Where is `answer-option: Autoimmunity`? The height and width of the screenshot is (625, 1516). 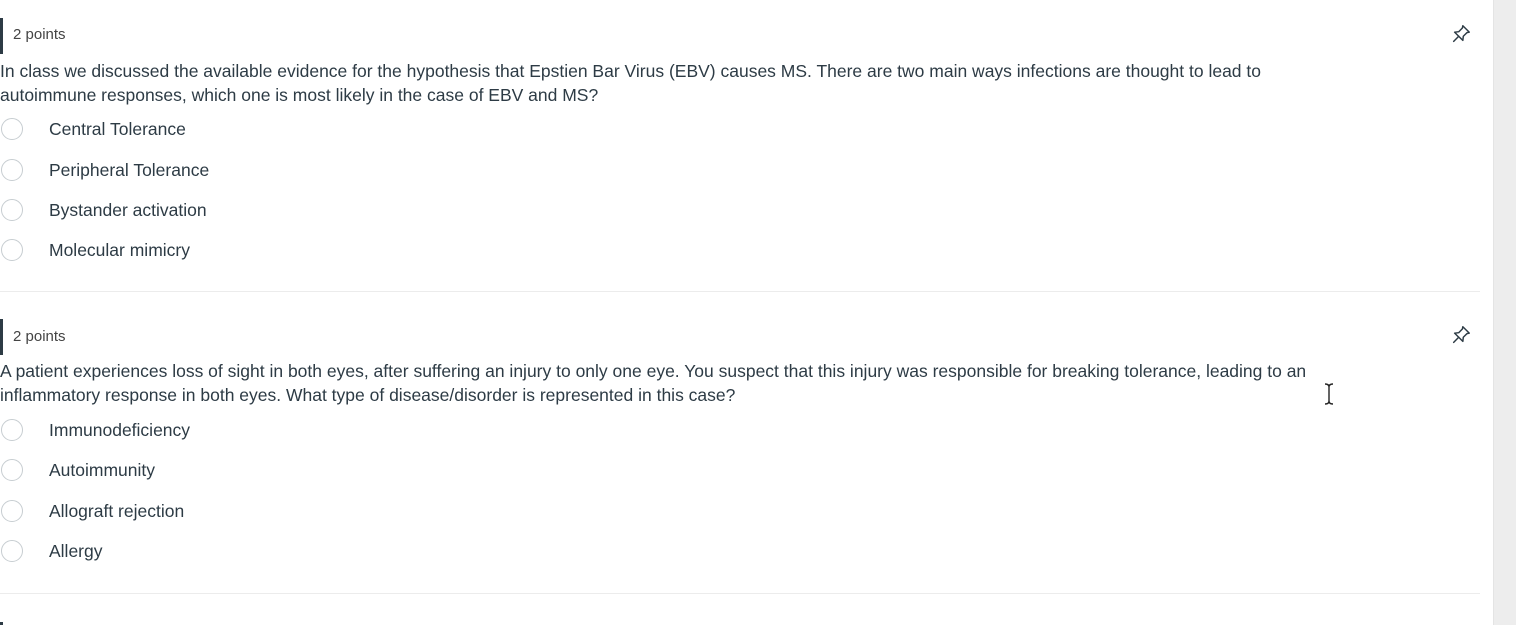 answer-option: Autoimmunity is located at coordinates (200, 470).